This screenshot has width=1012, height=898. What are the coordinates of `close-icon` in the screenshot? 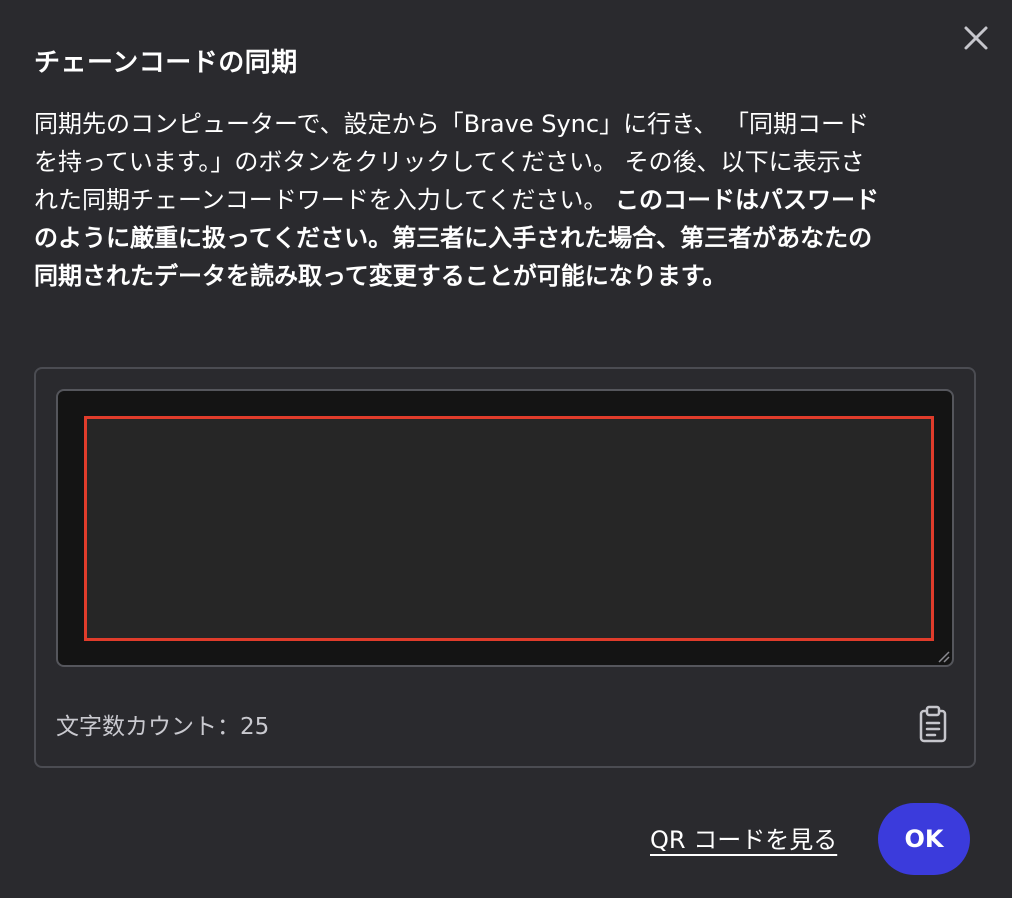 It's located at (976, 38).